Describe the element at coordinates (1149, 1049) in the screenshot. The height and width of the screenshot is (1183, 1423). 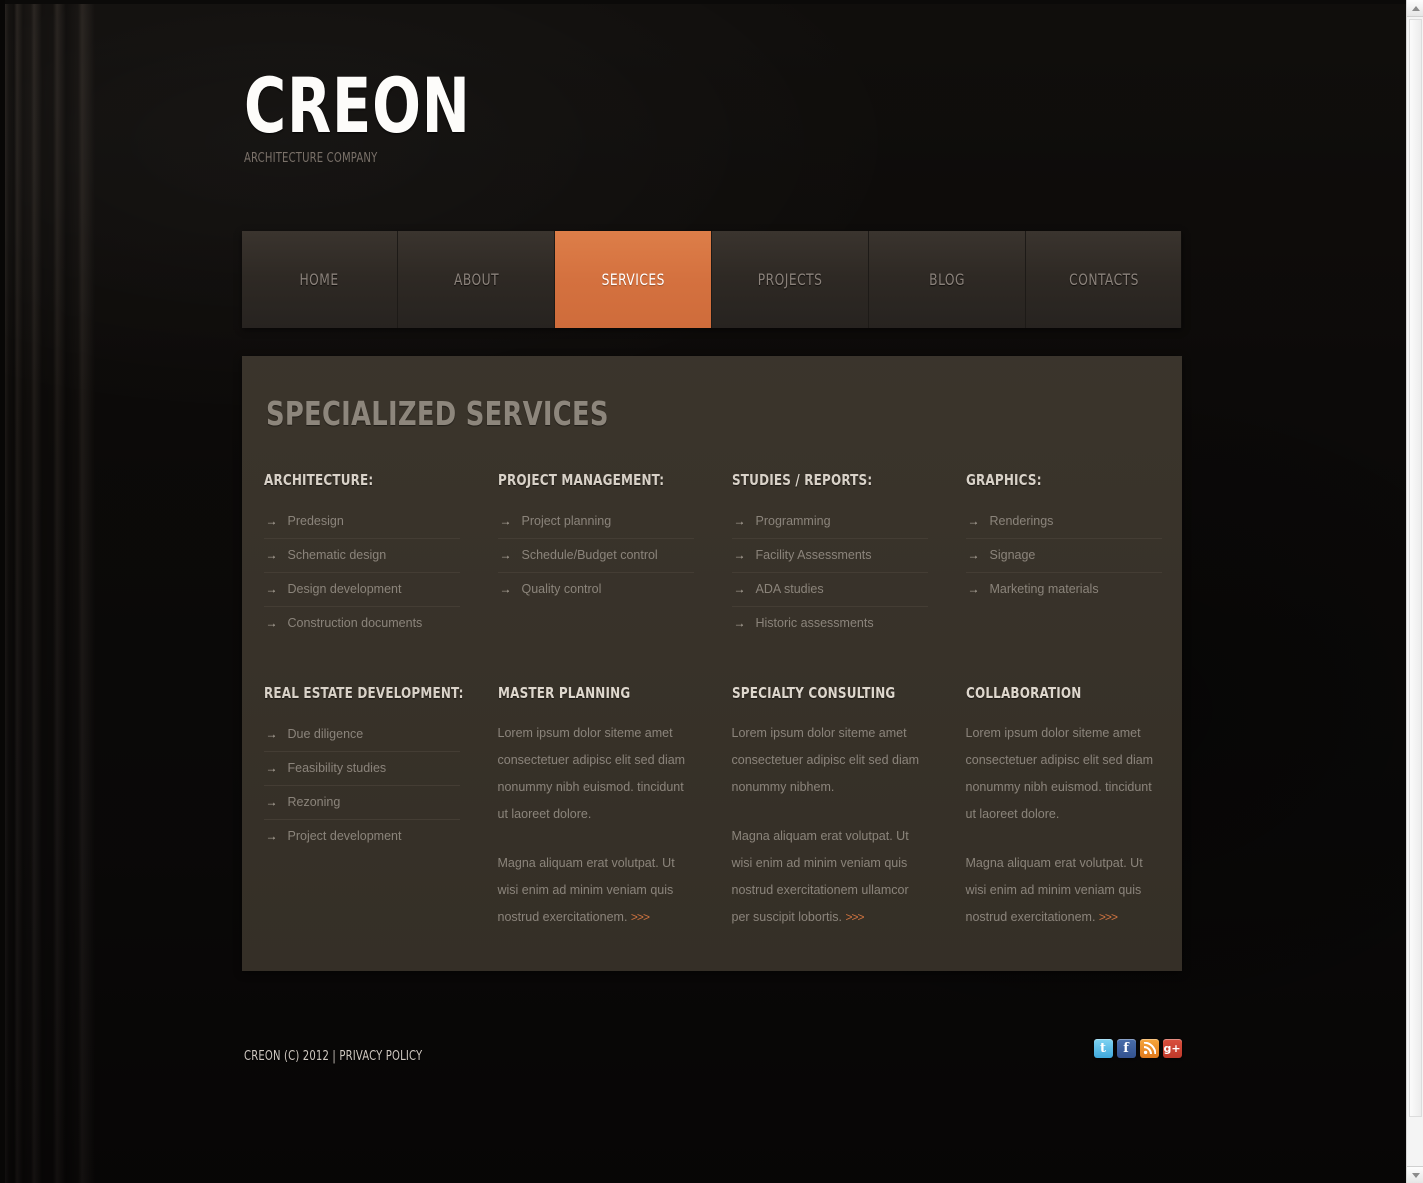
I see `rss-icon` at that location.